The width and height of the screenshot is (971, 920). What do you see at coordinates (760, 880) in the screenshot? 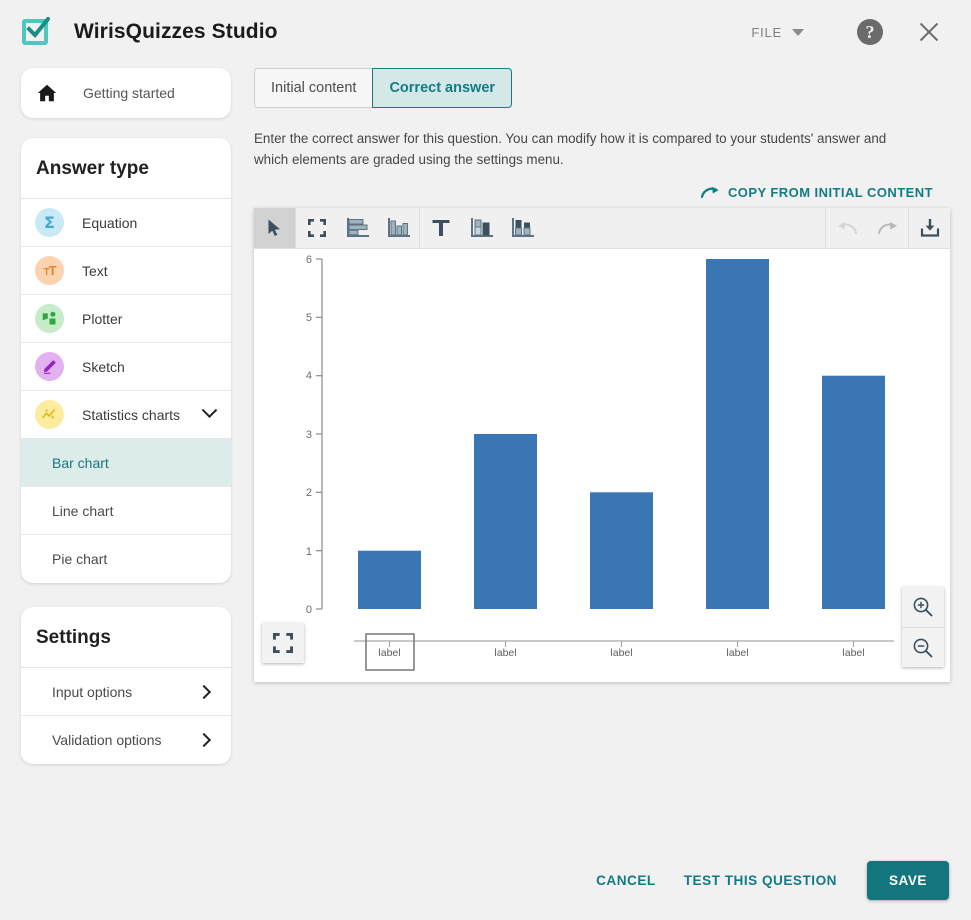
I see `test-this-question-button: TEST THIS QUESTION` at bounding box center [760, 880].